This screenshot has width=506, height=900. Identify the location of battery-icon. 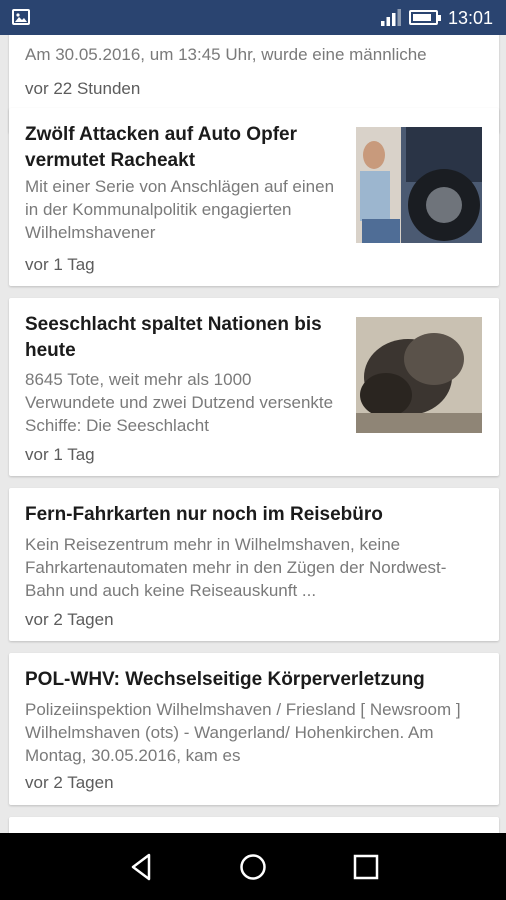
(425, 17).